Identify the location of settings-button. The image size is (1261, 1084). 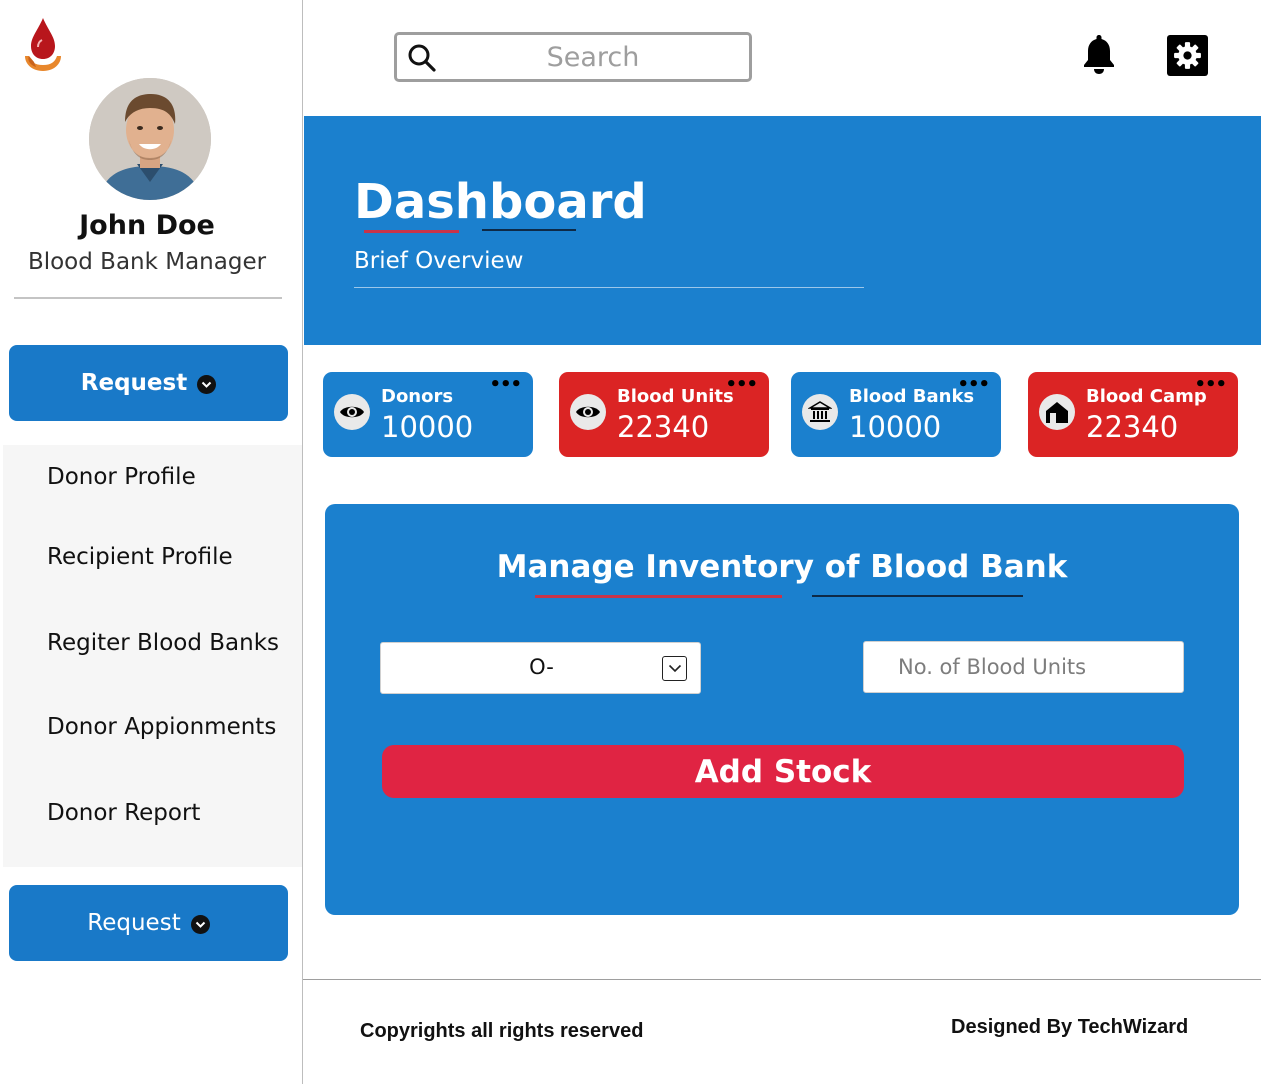
(1187, 55).